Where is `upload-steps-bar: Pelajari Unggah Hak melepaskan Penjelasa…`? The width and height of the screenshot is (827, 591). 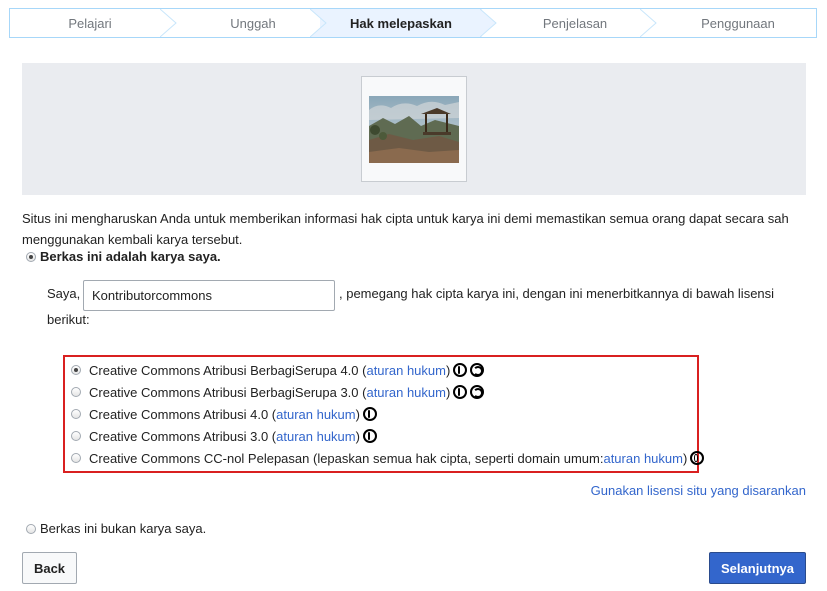 upload-steps-bar: Pelajari Unggah Hak melepaskan Penjelasa… is located at coordinates (413, 23).